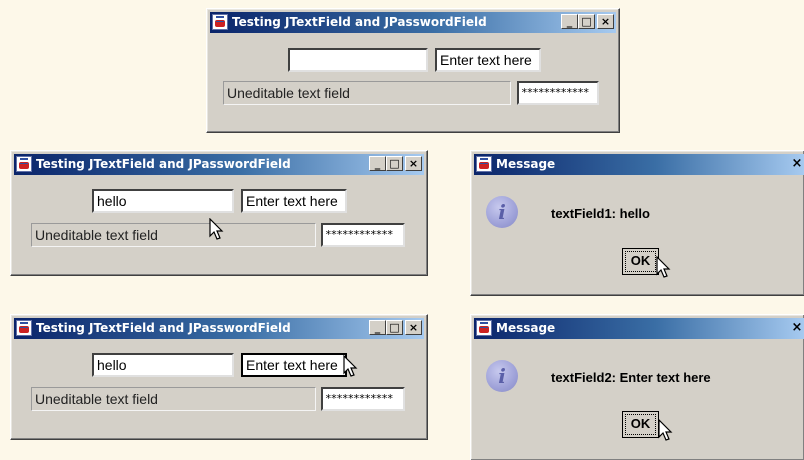  What do you see at coordinates (600, 213) in the screenshot?
I see `message-text: textField1: hello` at bounding box center [600, 213].